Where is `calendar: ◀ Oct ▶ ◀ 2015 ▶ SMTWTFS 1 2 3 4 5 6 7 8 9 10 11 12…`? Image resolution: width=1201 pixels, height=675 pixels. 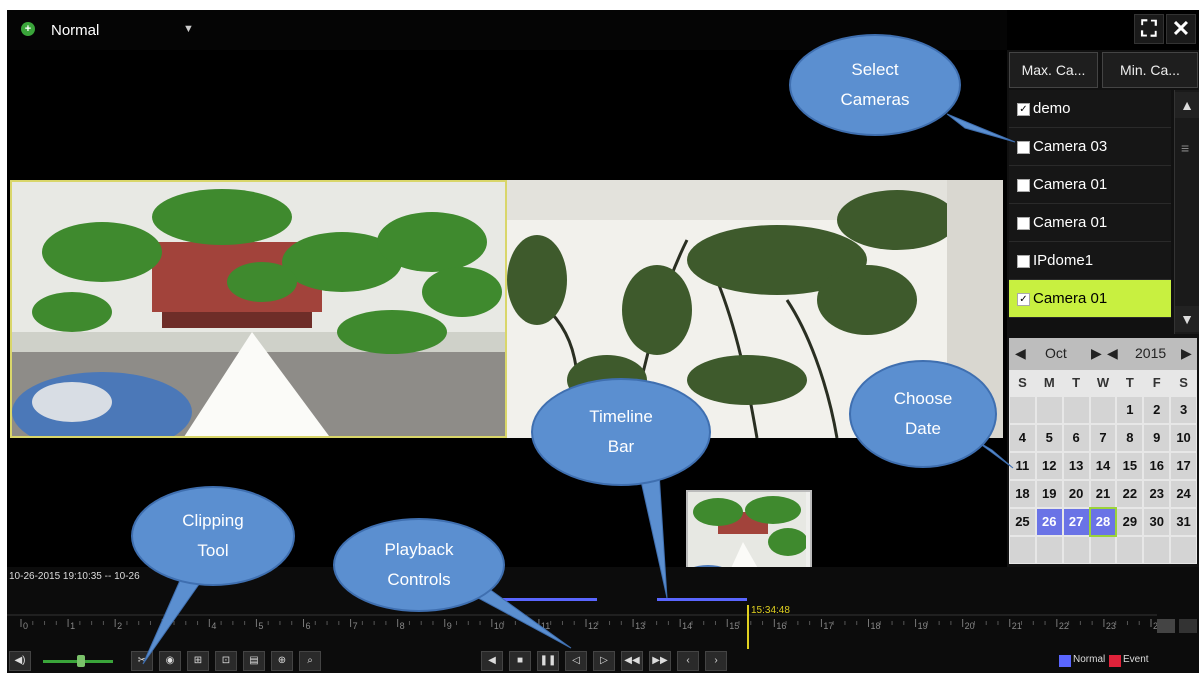
calendar: ◀ Oct ▶ ◀ 2015 ▶ SMTWTFS 1 2 3 4 5 6 7 8 9 10 11 12… is located at coordinates (1103, 451).